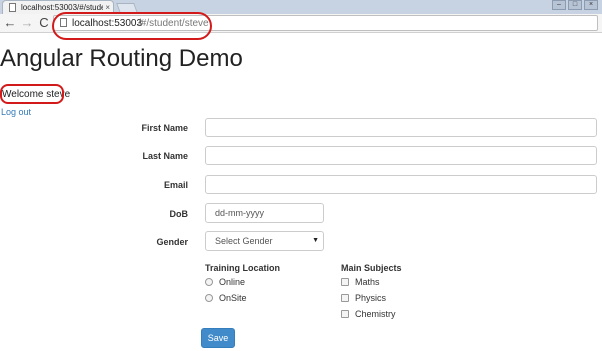 This screenshot has height=351, width=602. I want to click on gender-select: Select Gender ▼, so click(264, 241).